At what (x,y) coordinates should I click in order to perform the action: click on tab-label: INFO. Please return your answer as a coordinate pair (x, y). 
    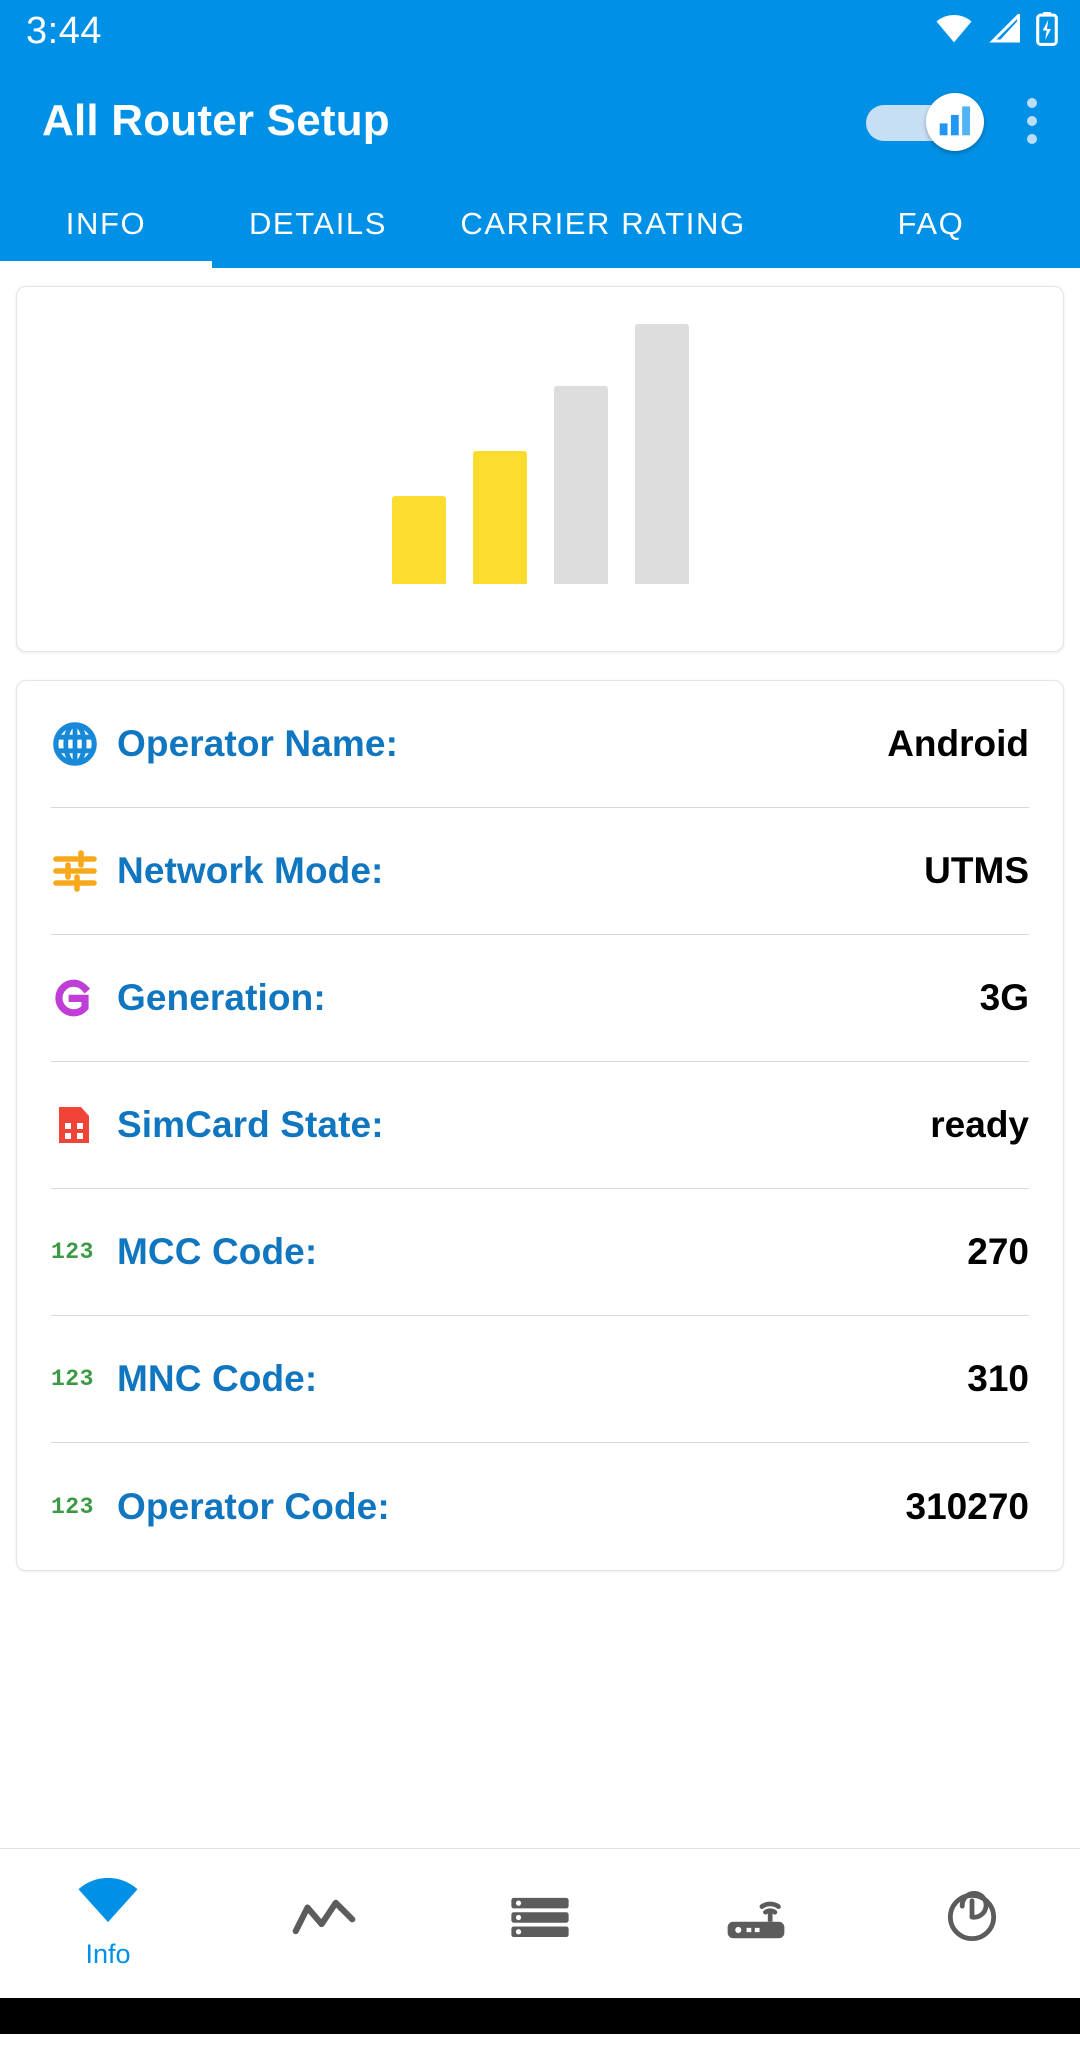
    Looking at the image, I should click on (106, 223).